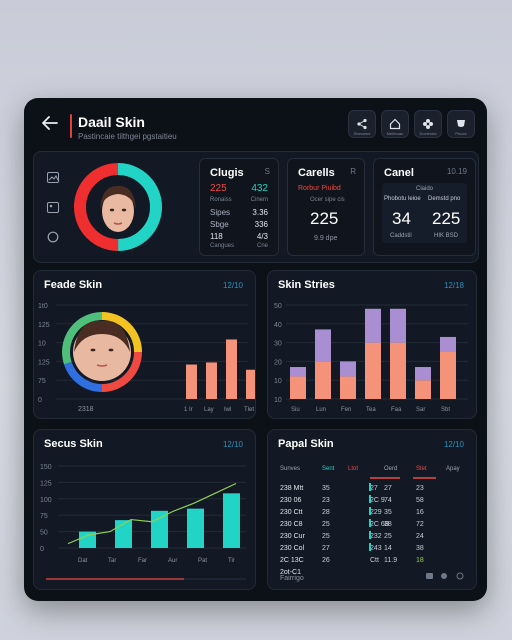 This screenshot has height=640, width=512. What do you see at coordinates (44, 533) in the screenshot?
I see `y-tick-label: 50` at bounding box center [44, 533].